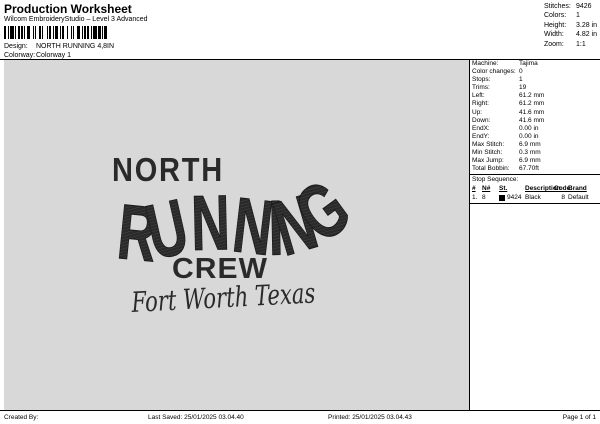 The height and width of the screenshot is (424, 600). I want to click on machine-info-row: EndX: 0.00 in, so click(505, 128).